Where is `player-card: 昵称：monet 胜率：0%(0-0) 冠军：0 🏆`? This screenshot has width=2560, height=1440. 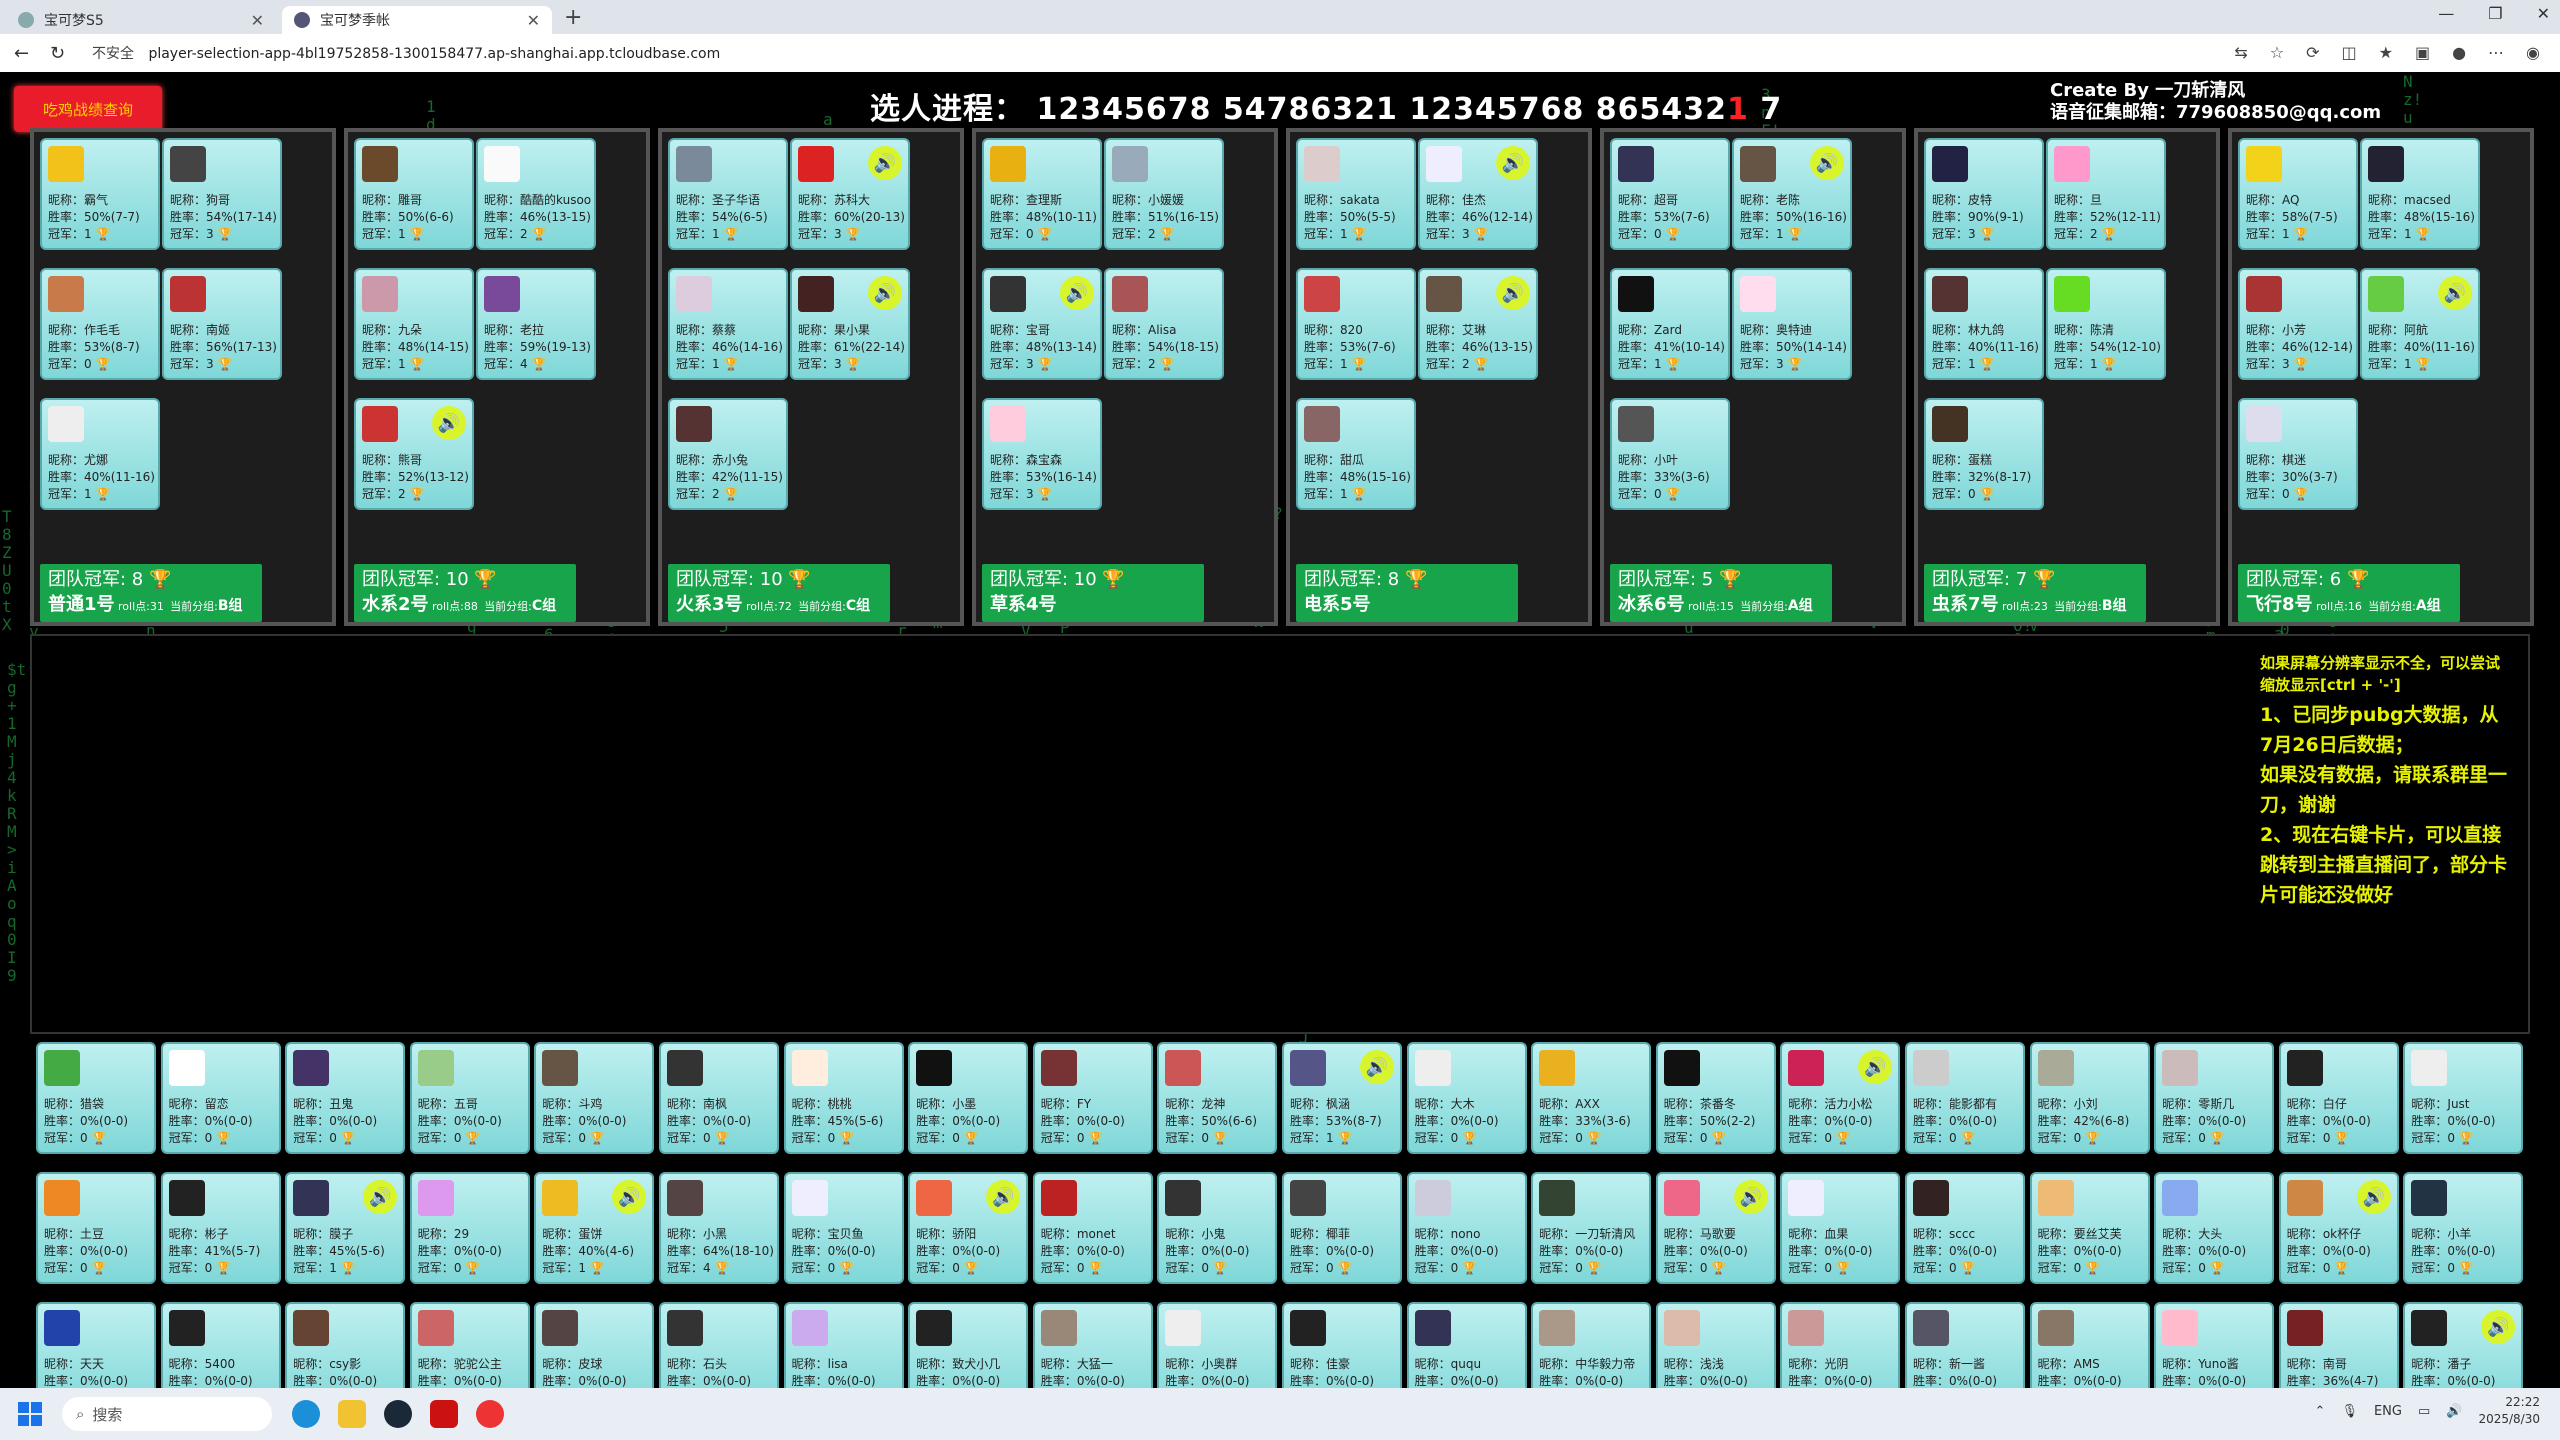 player-card: 昵称：monet 胜率：0%(0-0) 冠军：0 🏆 is located at coordinates (1092, 1228).